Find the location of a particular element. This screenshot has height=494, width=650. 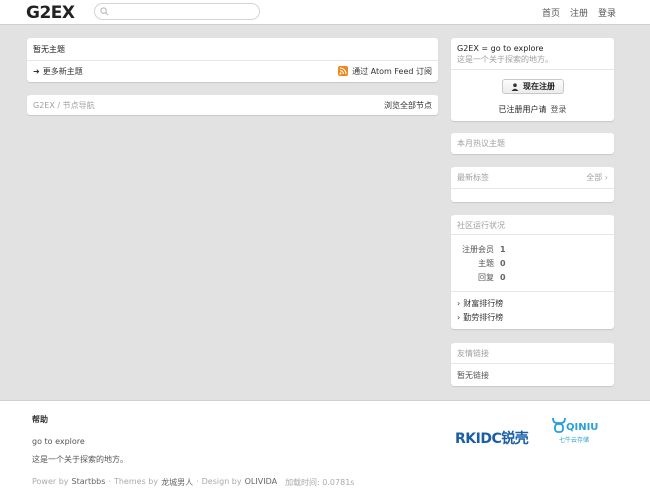

startbbs-link: Startbbs is located at coordinates (89, 482).